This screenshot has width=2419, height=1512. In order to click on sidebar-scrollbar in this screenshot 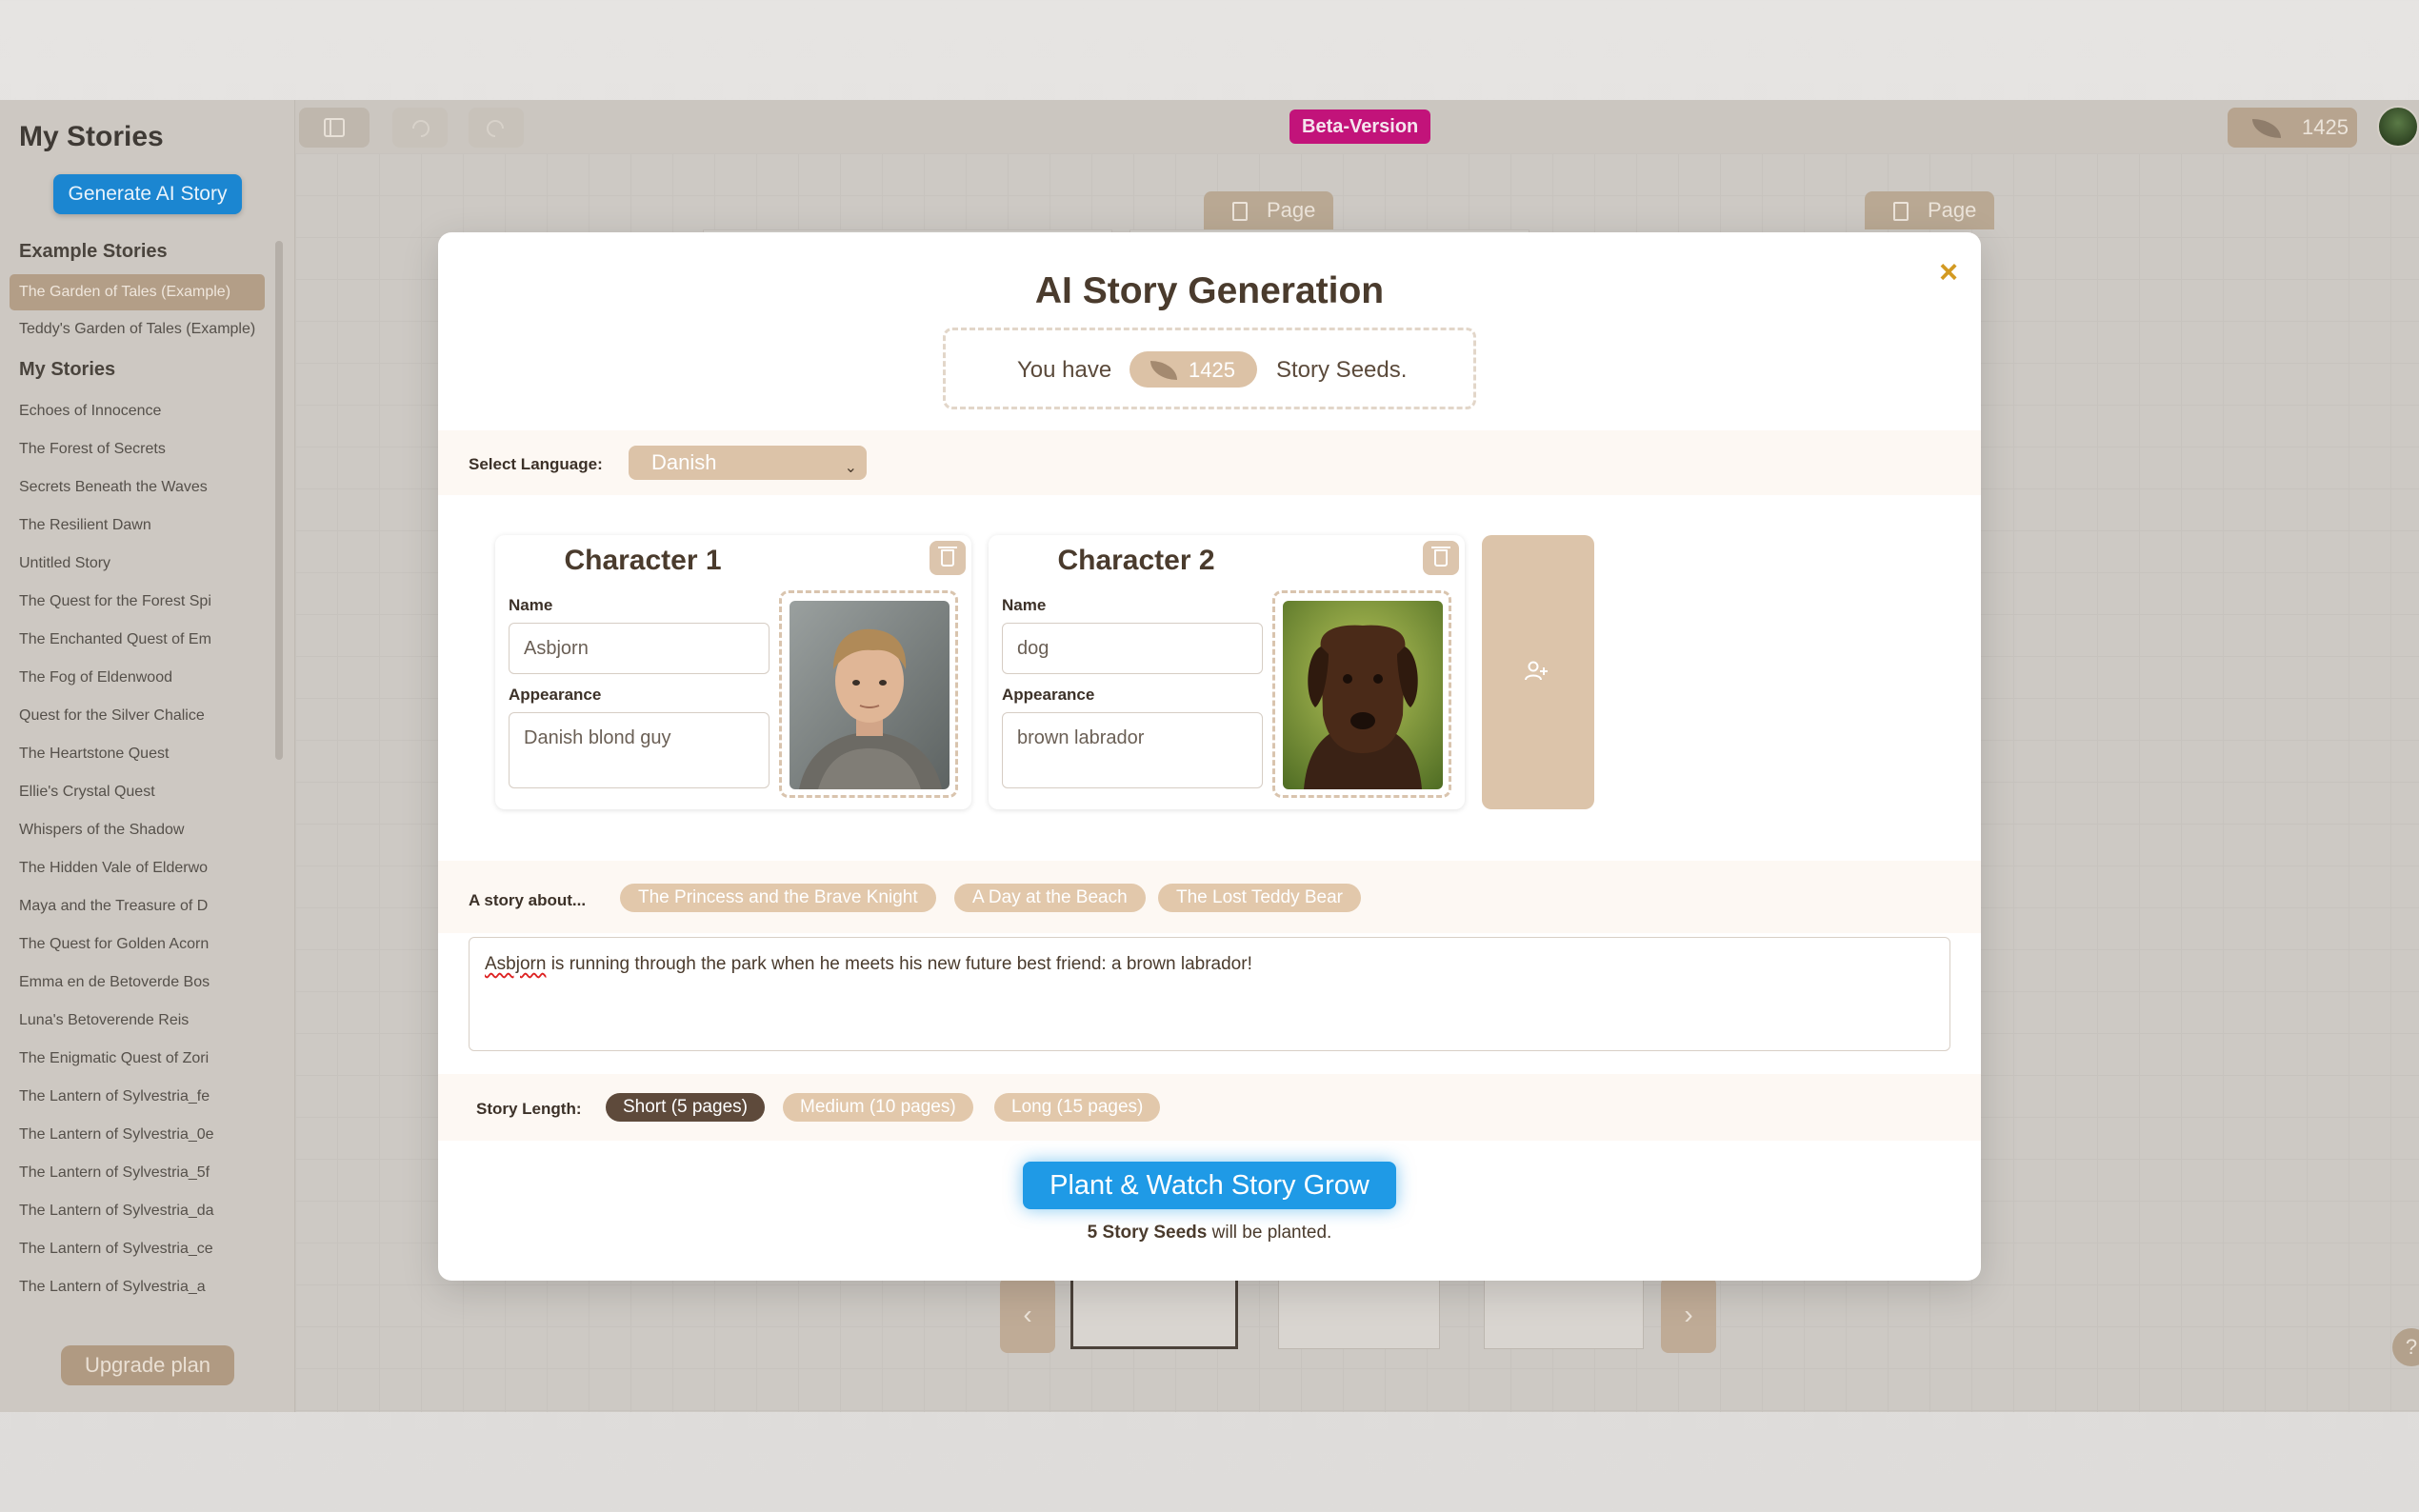, I will do `click(279, 500)`.